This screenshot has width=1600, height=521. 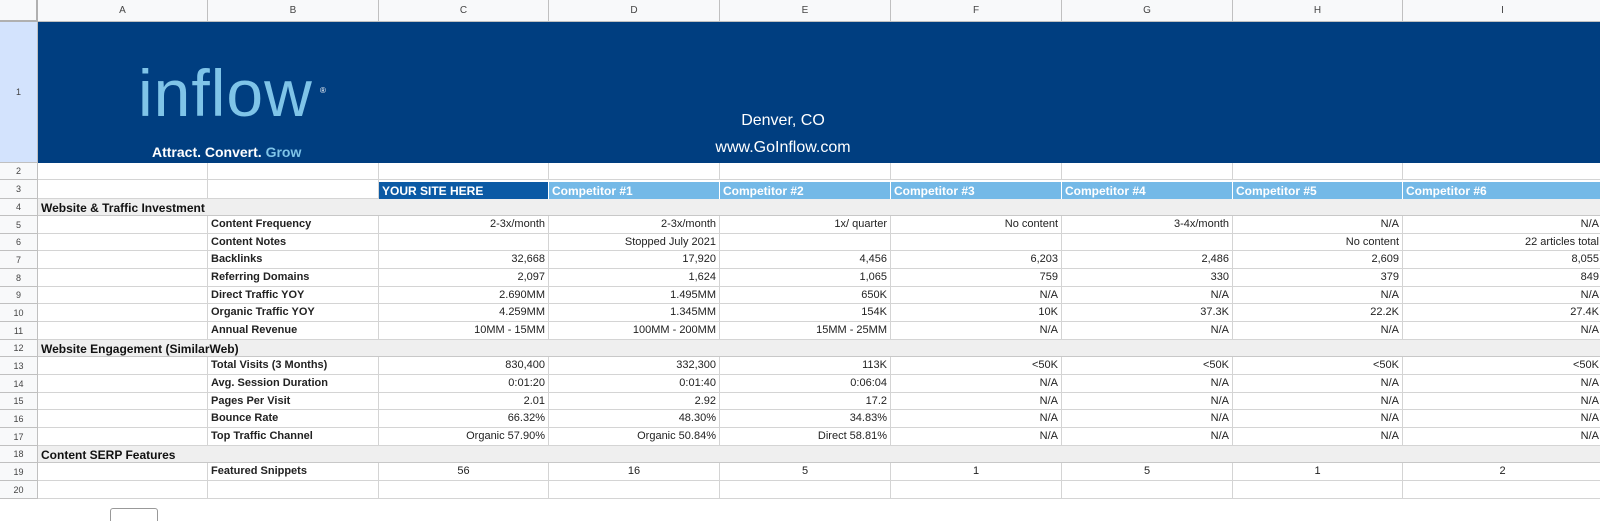 I want to click on cell-g2, so click(x=1147, y=171).